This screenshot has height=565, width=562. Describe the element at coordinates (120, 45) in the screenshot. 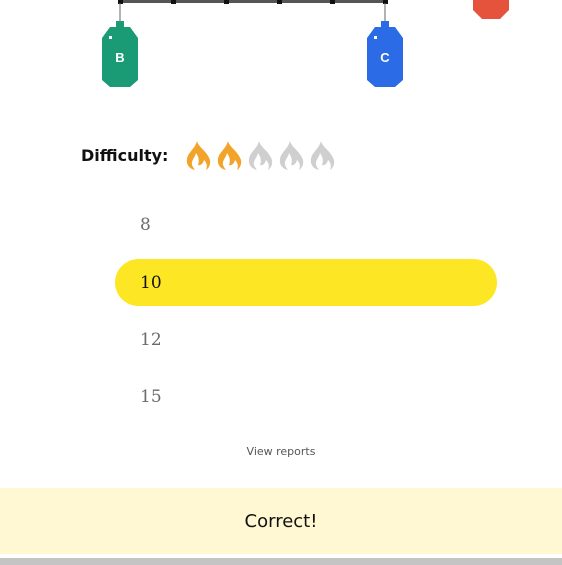

I see `weight-b: B` at that location.